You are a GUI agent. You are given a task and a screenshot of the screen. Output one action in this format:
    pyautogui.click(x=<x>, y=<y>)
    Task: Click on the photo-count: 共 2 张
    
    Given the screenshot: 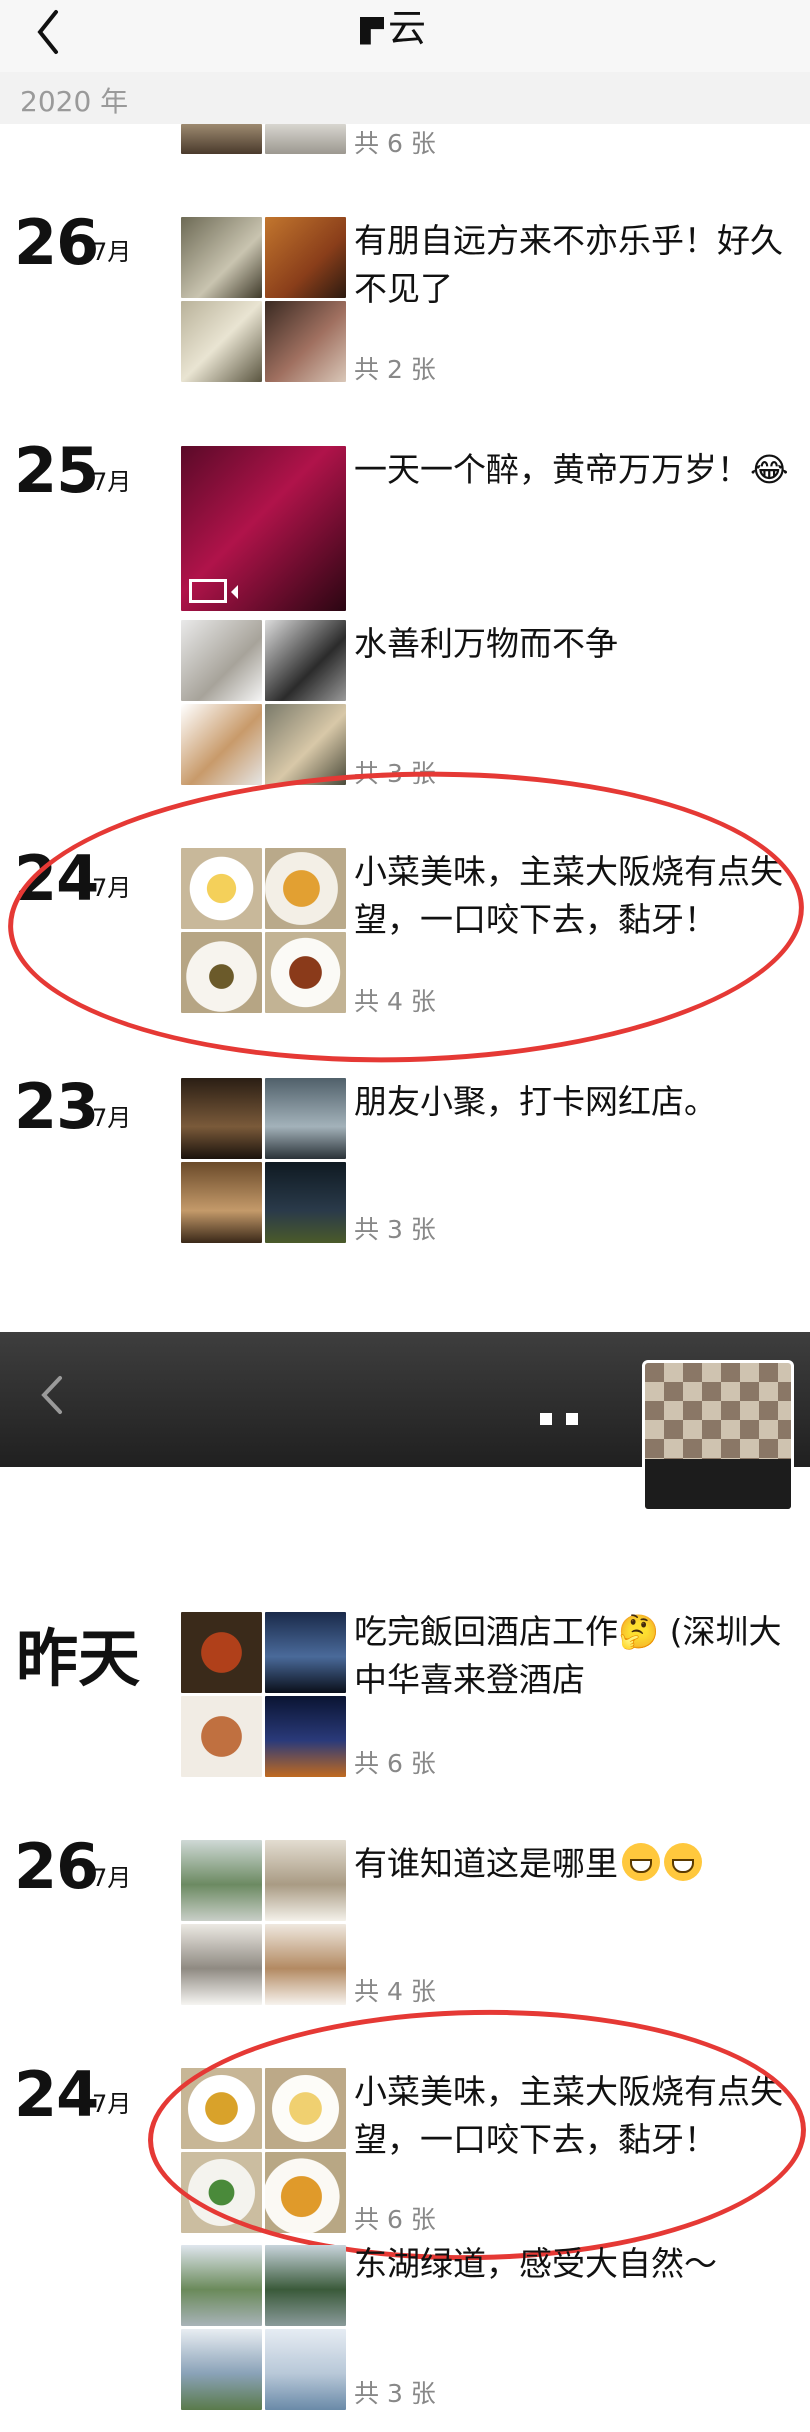 What is the action you would take?
    pyautogui.click(x=395, y=369)
    